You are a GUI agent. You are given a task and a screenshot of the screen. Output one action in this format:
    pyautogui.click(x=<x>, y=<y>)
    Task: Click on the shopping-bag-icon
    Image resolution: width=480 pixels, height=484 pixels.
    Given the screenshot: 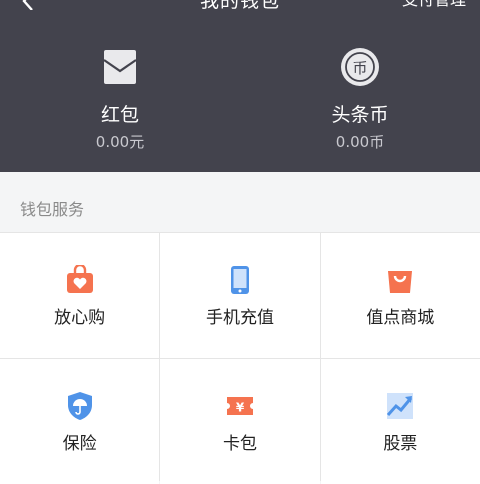 What is the action you would take?
    pyautogui.click(x=400, y=282)
    